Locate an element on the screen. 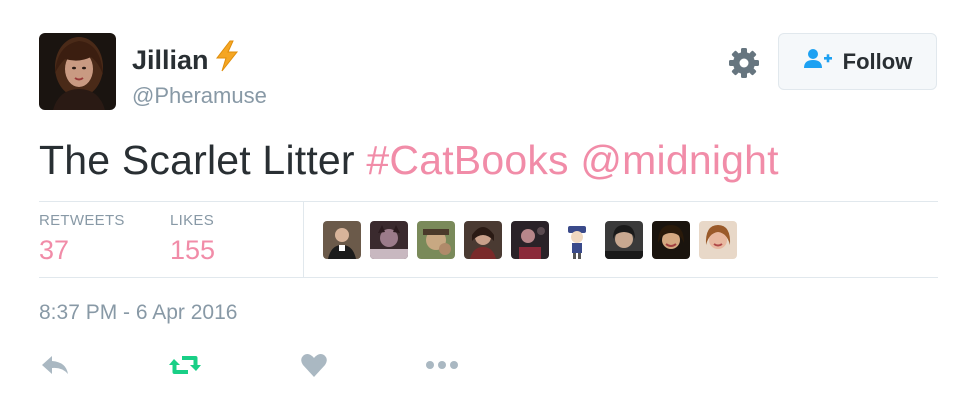 Image resolution: width=980 pixels, height=410 pixels. user-info: Jillian @Pheramuse is located at coordinates (199, 74).